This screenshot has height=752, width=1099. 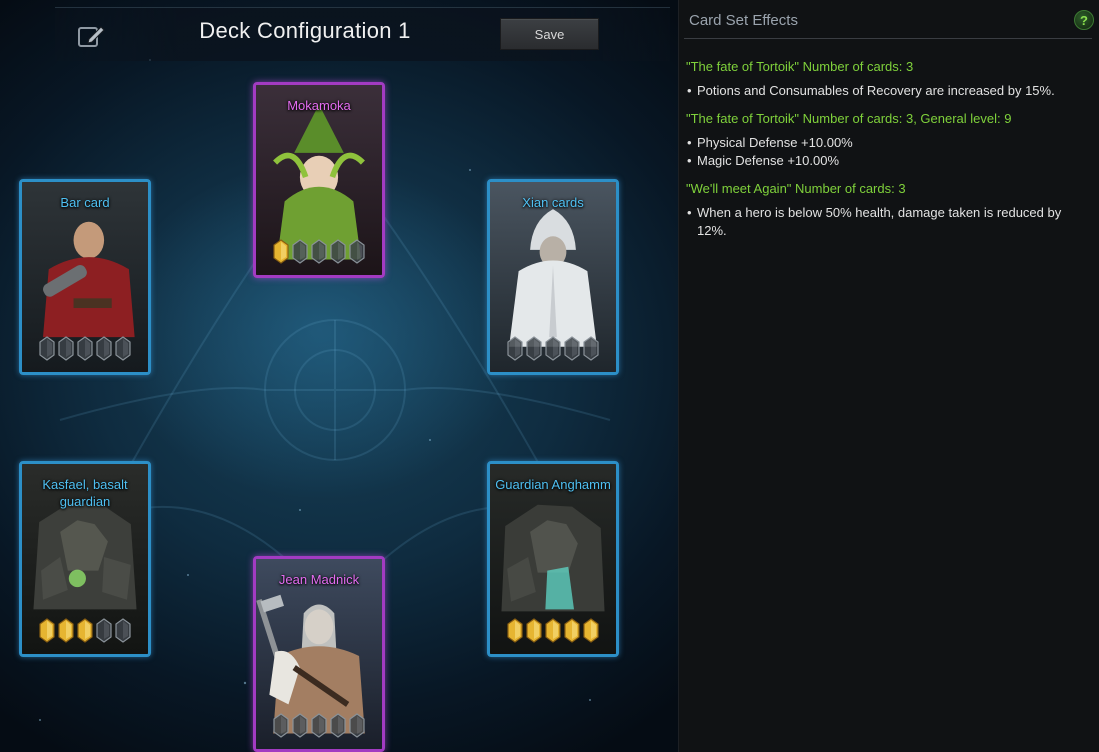 I want to click on card-name: Jean Madnick, so click(x=319, y=579).